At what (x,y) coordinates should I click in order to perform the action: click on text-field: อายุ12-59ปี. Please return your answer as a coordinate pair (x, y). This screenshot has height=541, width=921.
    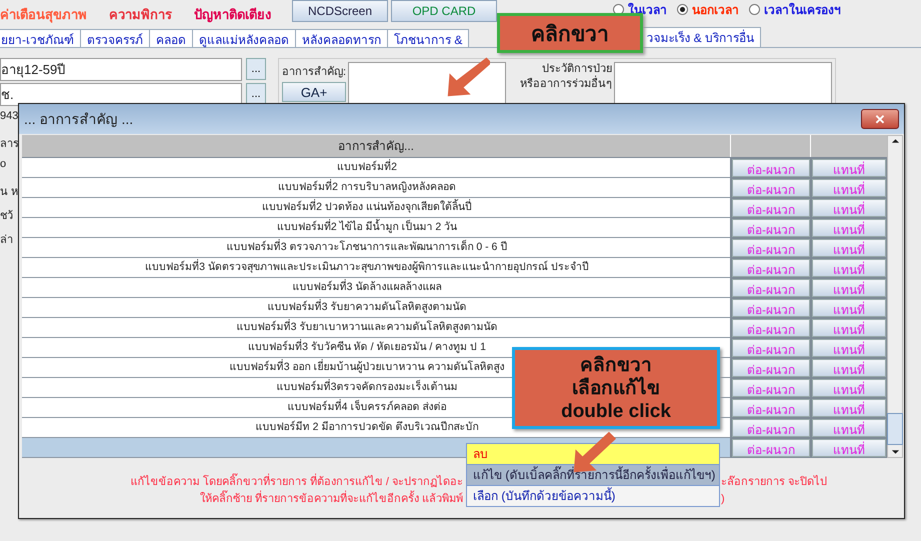
    Looking at the image, I should click on (121, 69).